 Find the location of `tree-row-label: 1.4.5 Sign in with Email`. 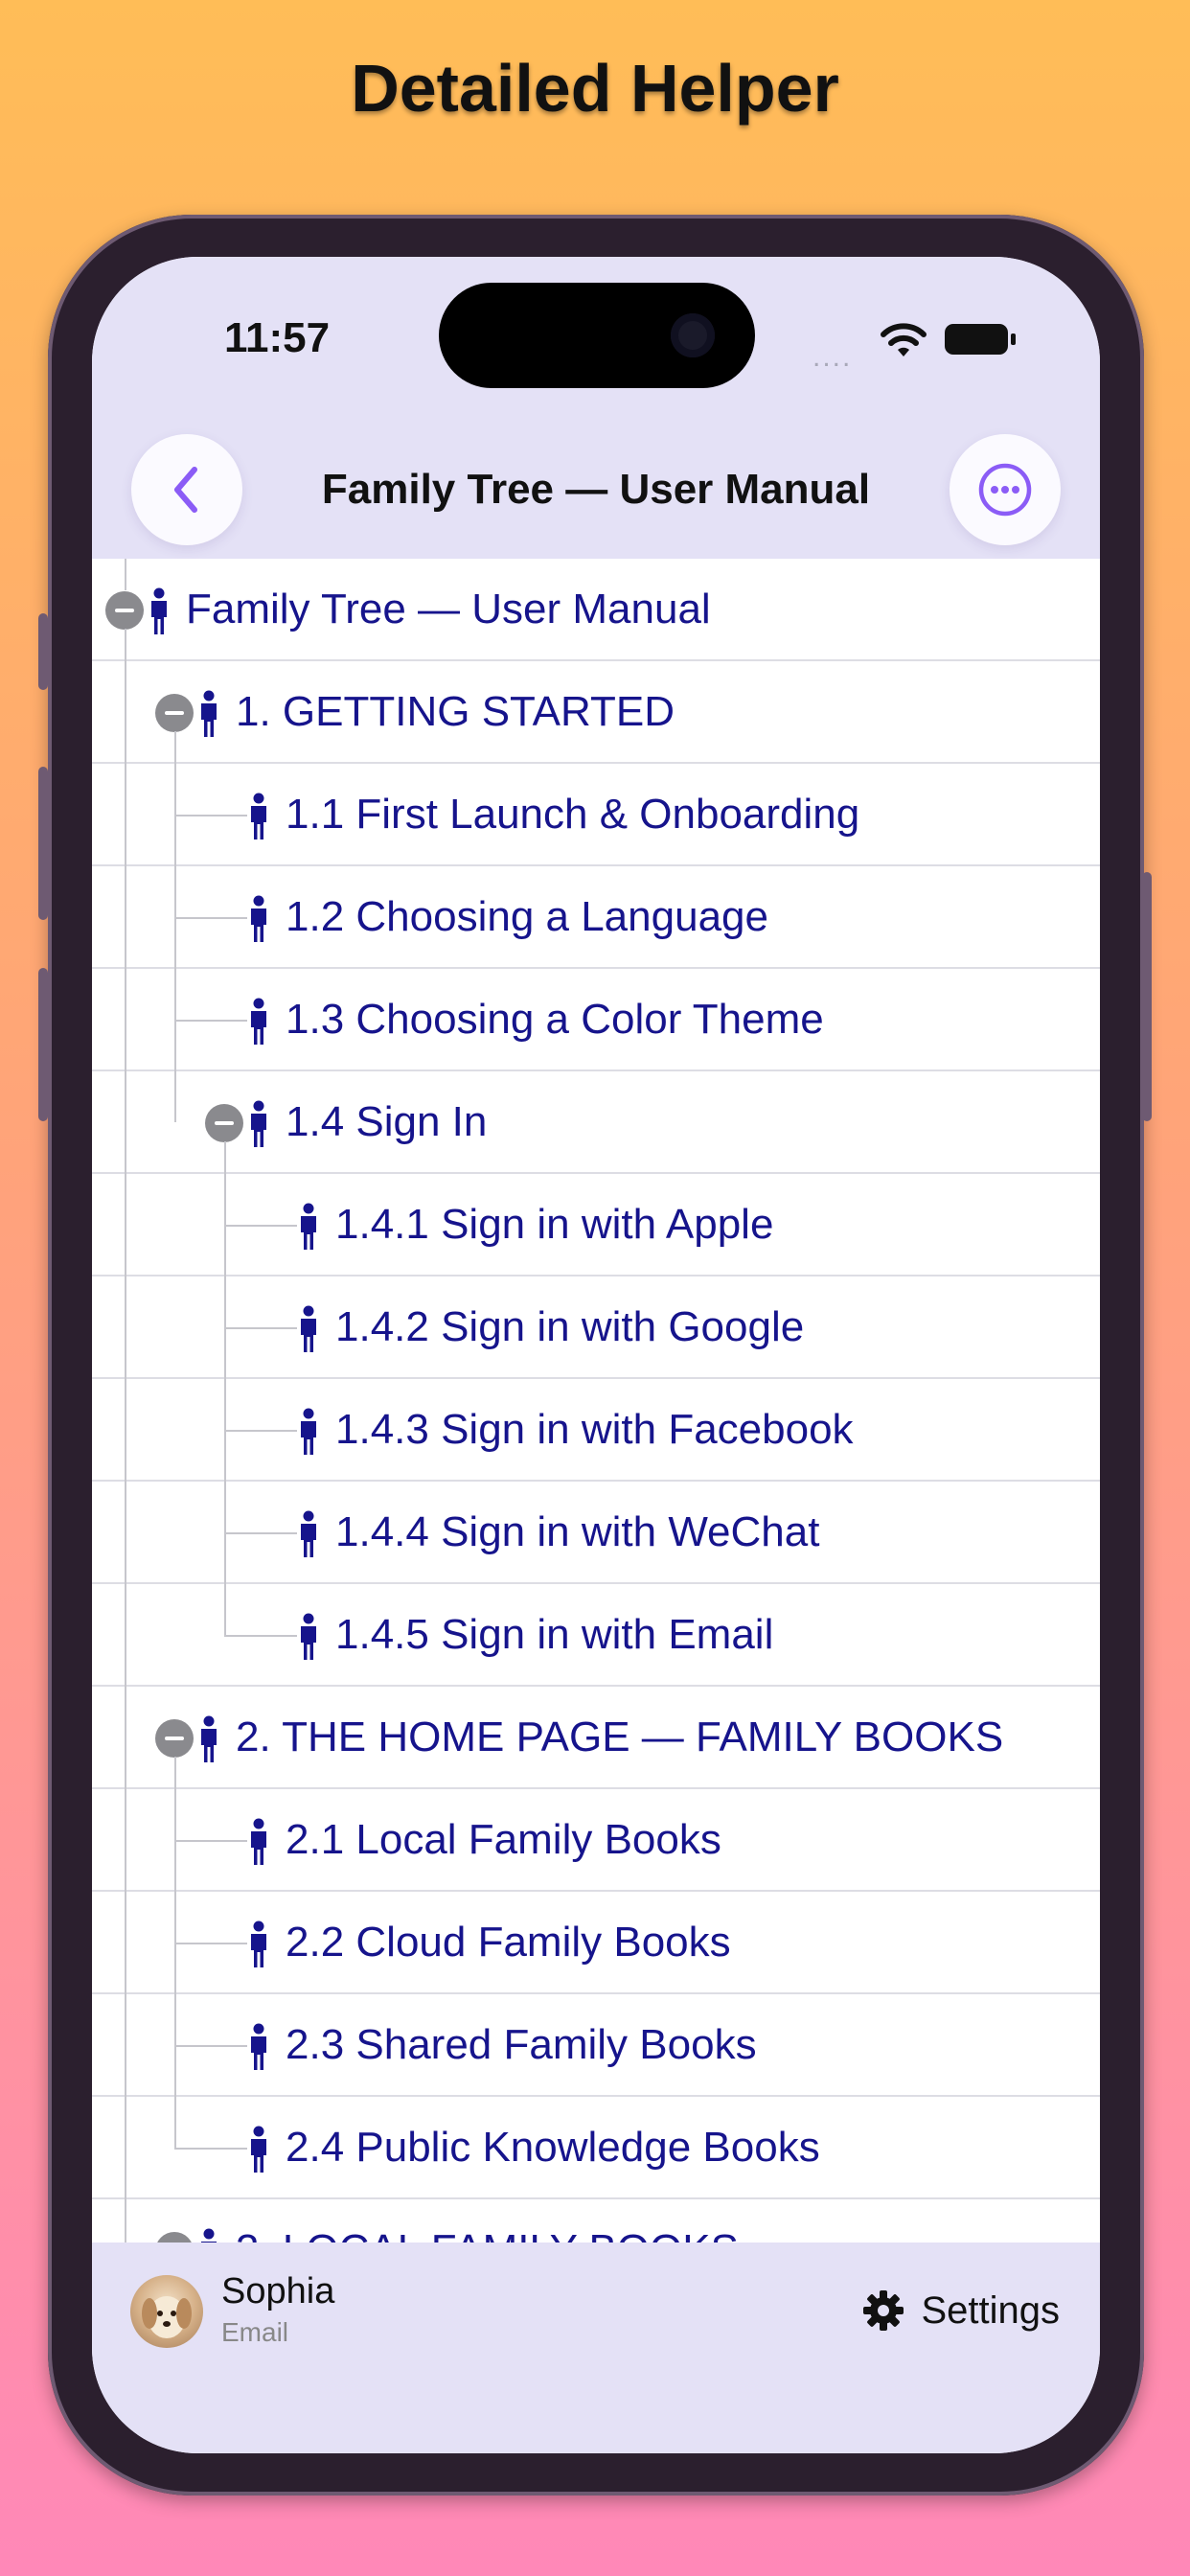

tree-row-label: 1.4.5 Sign in with Email is located at coordinates (555, 1634).